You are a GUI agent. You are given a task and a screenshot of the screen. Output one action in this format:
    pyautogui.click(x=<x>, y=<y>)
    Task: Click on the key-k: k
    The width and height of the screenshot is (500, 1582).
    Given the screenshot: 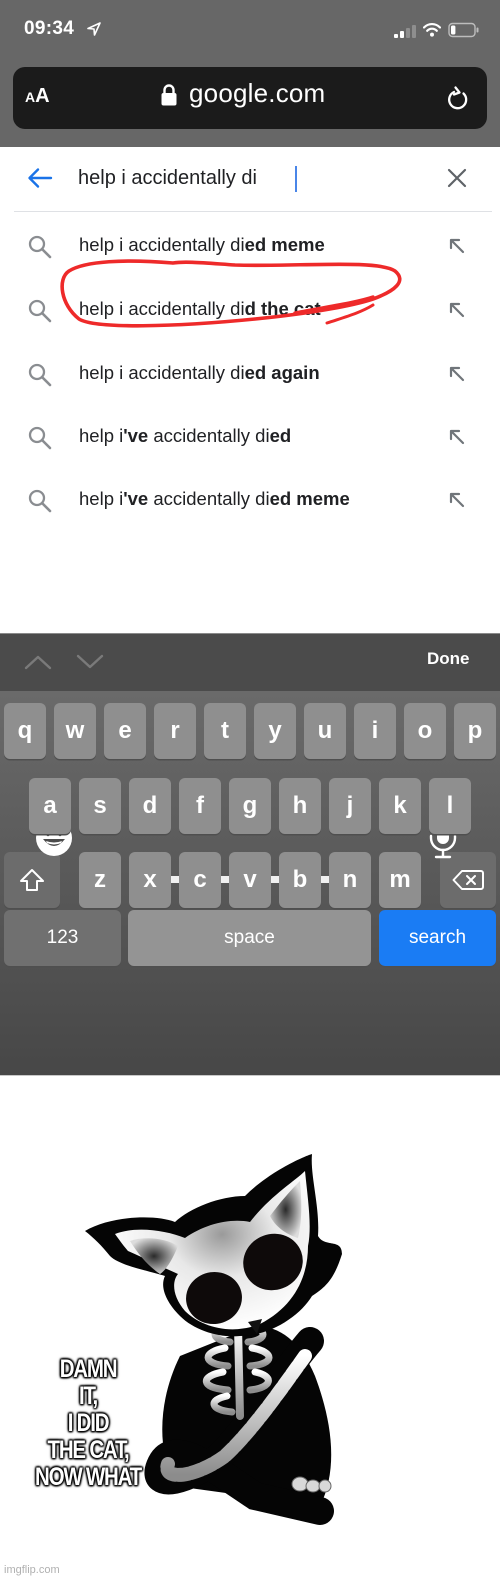 What is the action you would take?
    pyautogui.click(x=400, y=806)
    